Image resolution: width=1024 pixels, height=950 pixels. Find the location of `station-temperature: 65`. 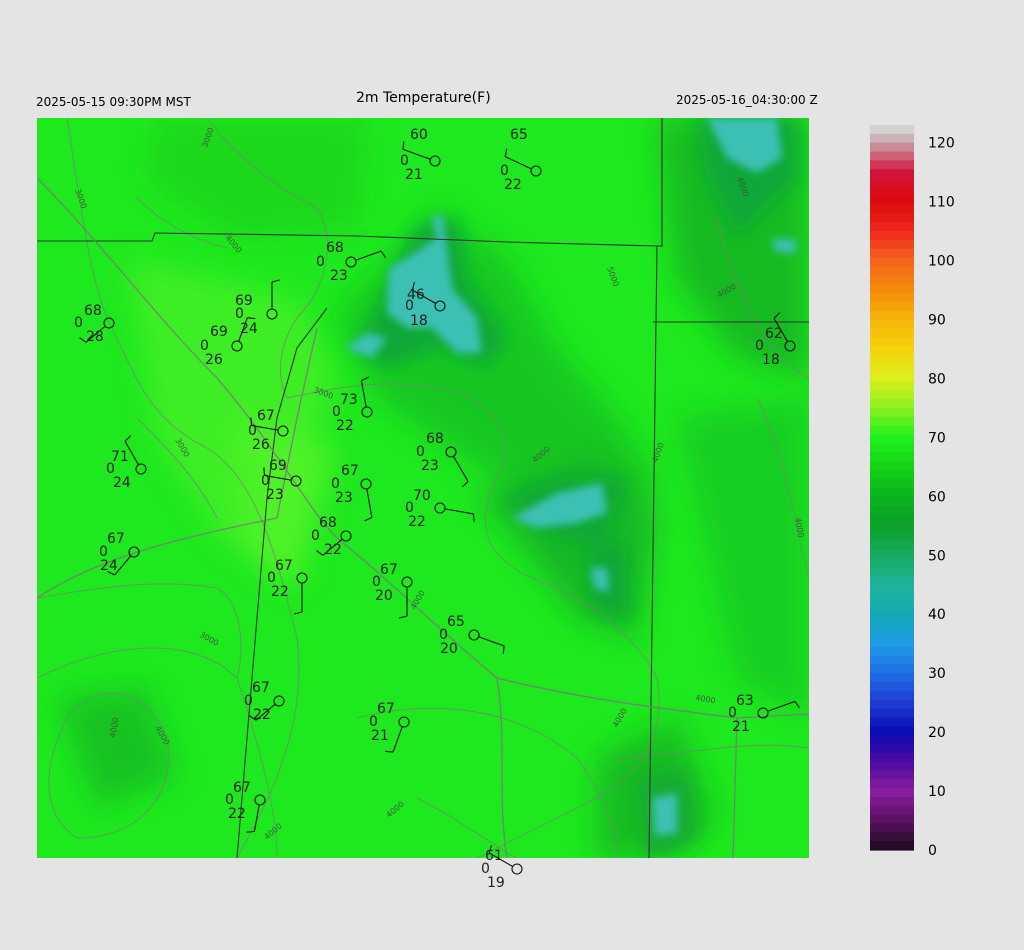

station-temperature: 65 is located at coordinates (456, 622).